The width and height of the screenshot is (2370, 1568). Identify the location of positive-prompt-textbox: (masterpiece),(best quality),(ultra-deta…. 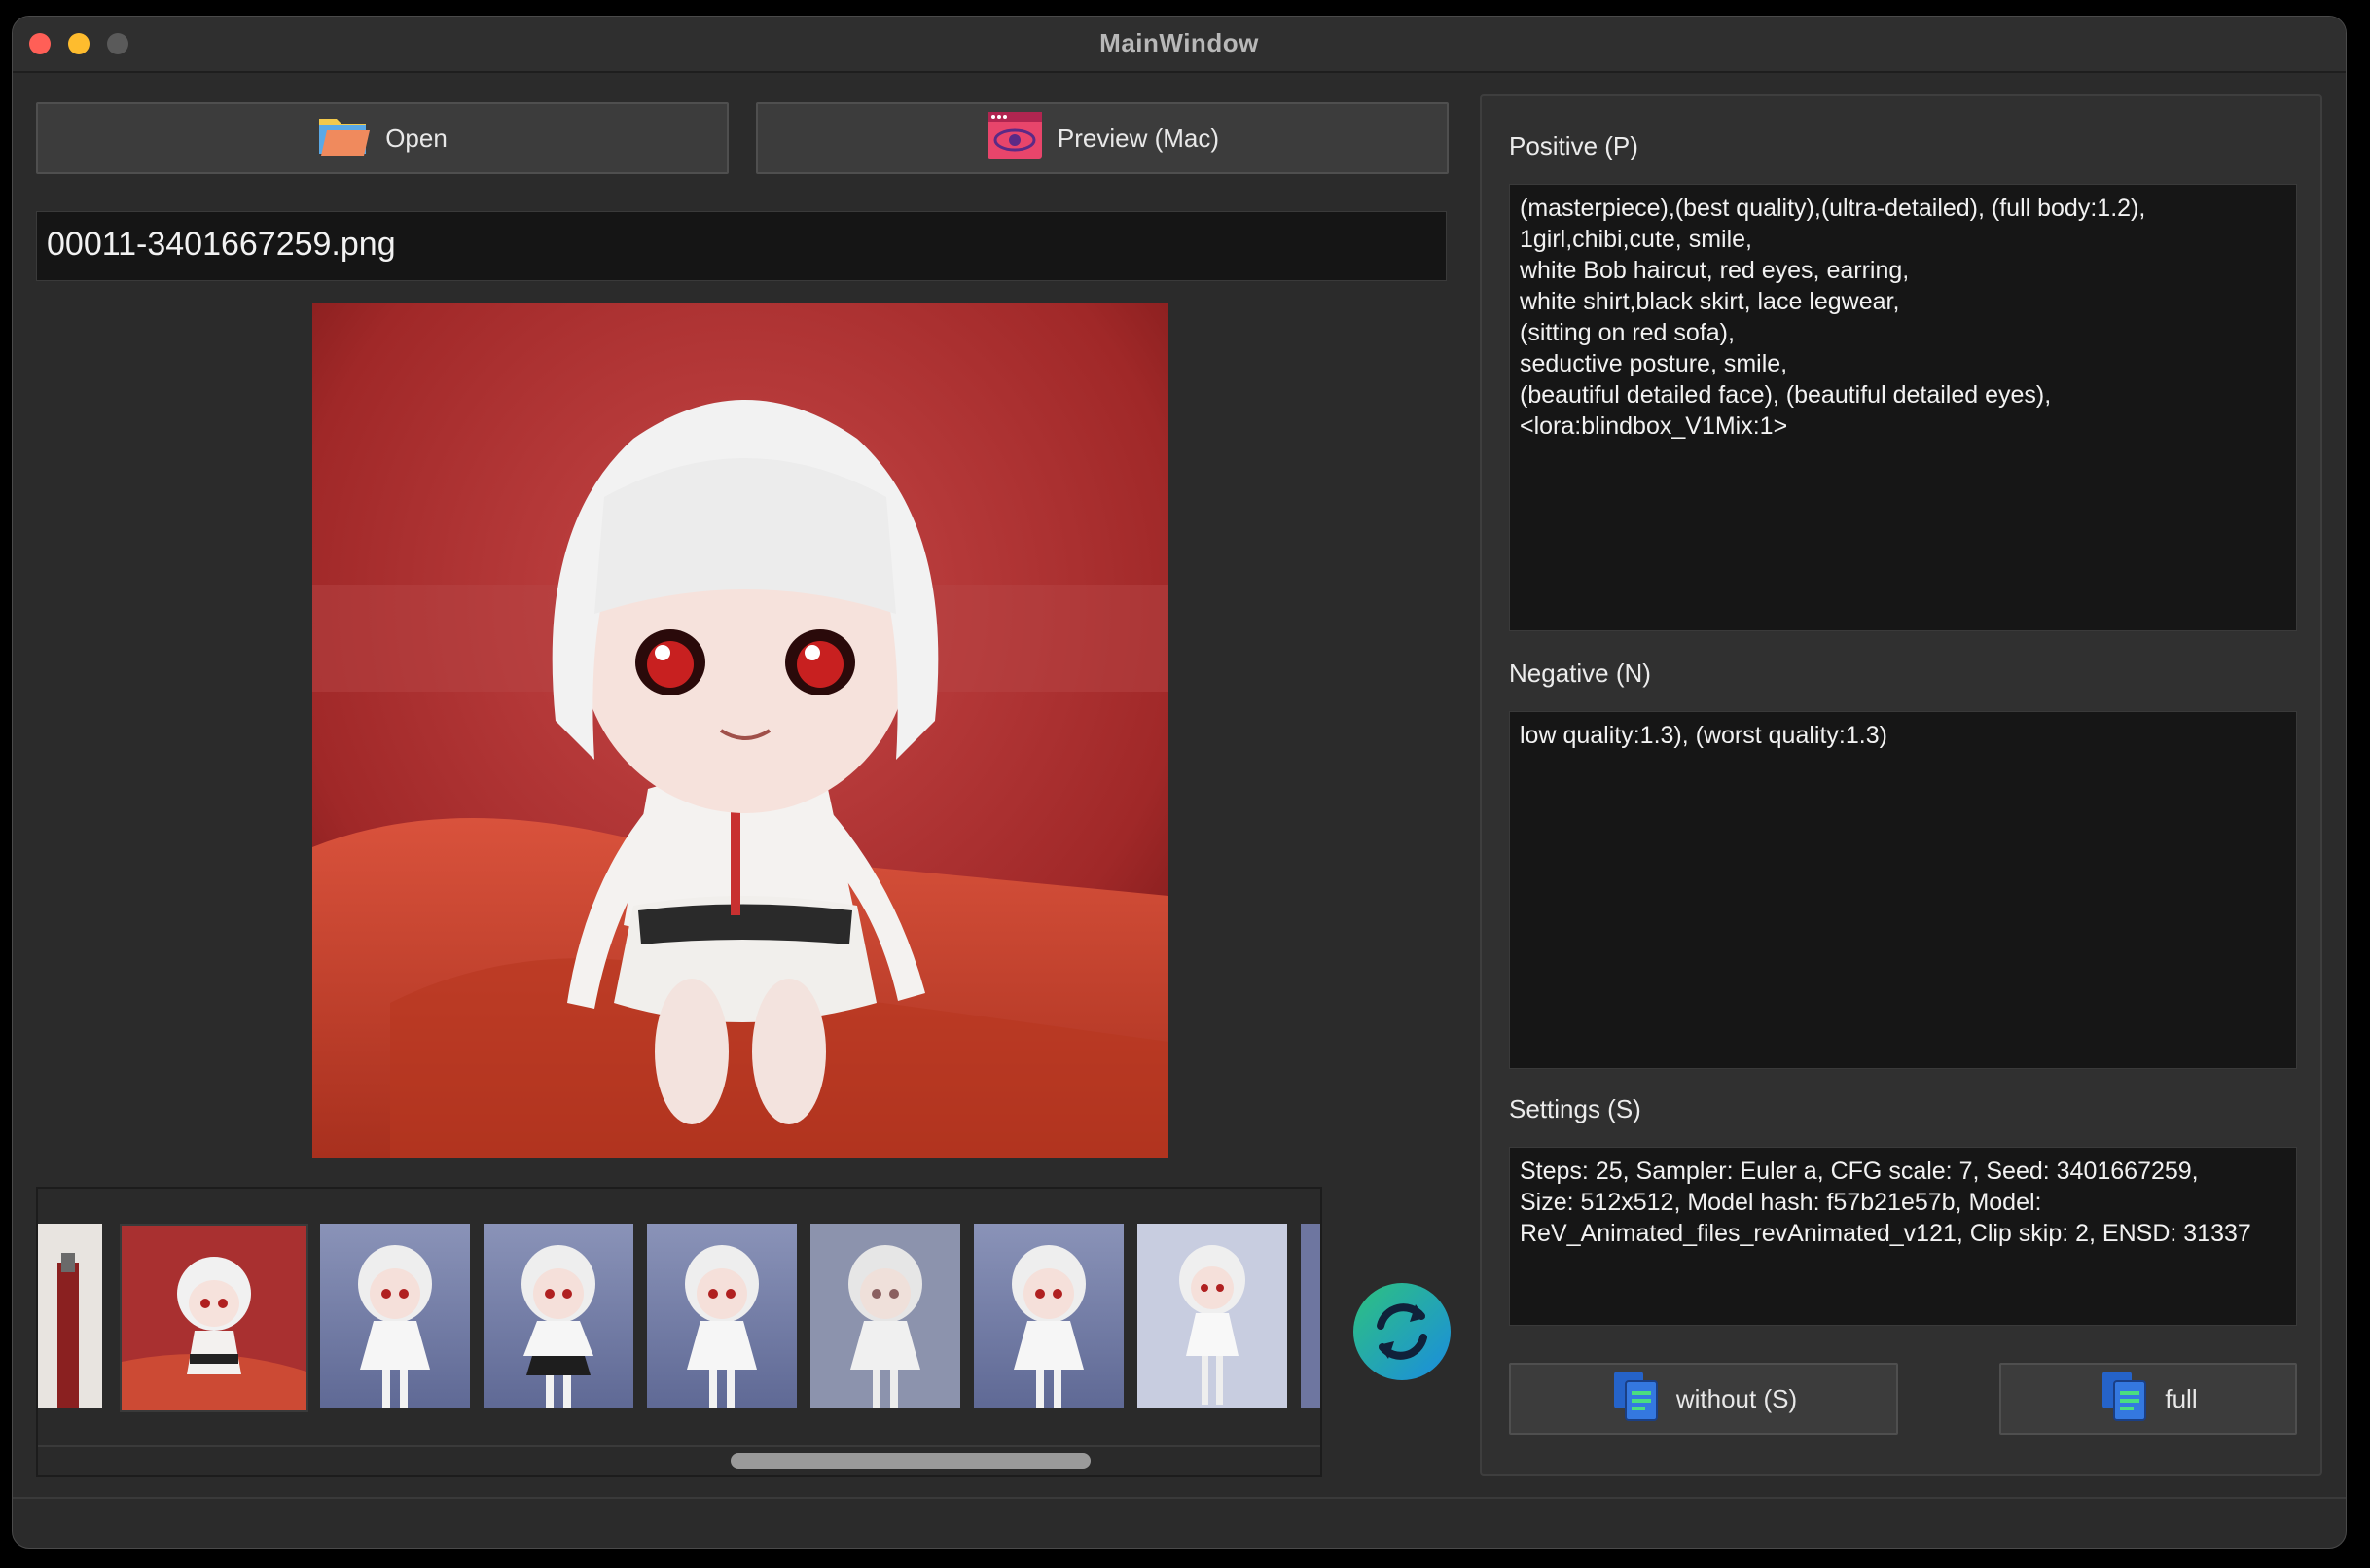
(1903, 407).